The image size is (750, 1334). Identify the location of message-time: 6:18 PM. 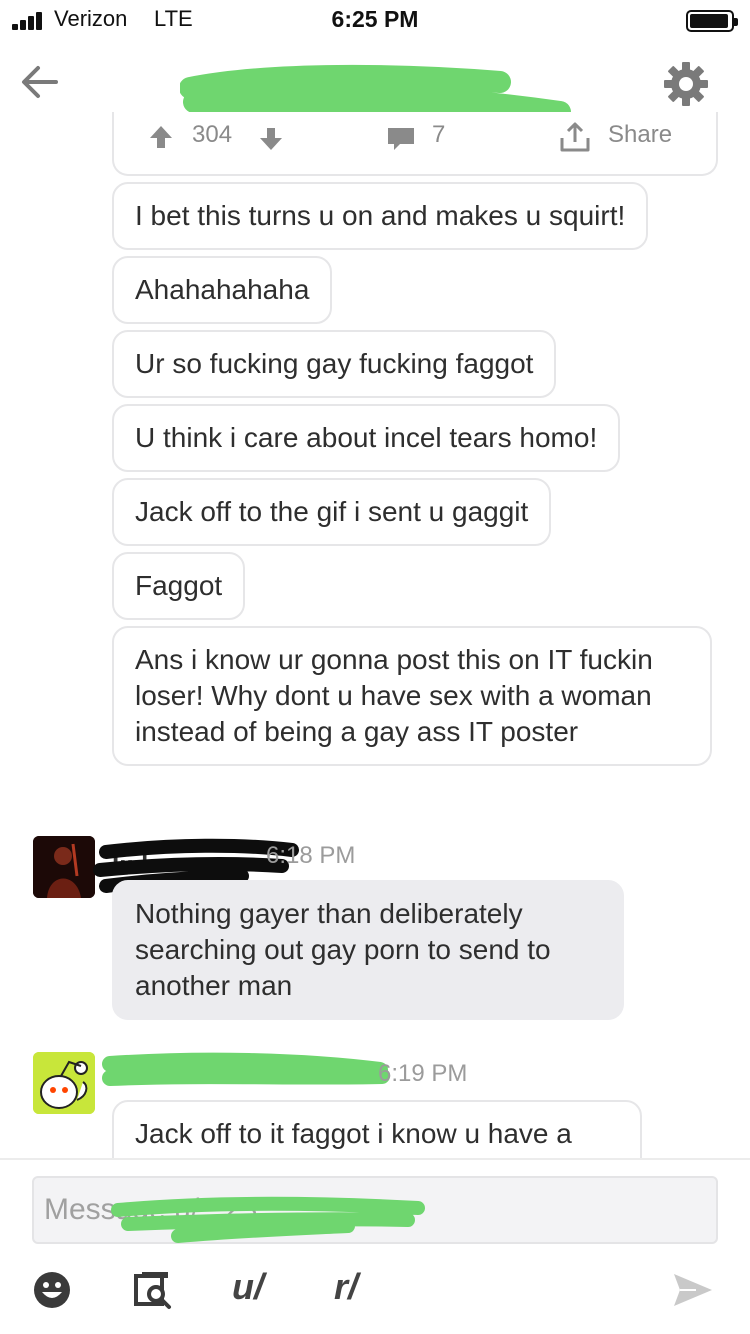
(311, 855).